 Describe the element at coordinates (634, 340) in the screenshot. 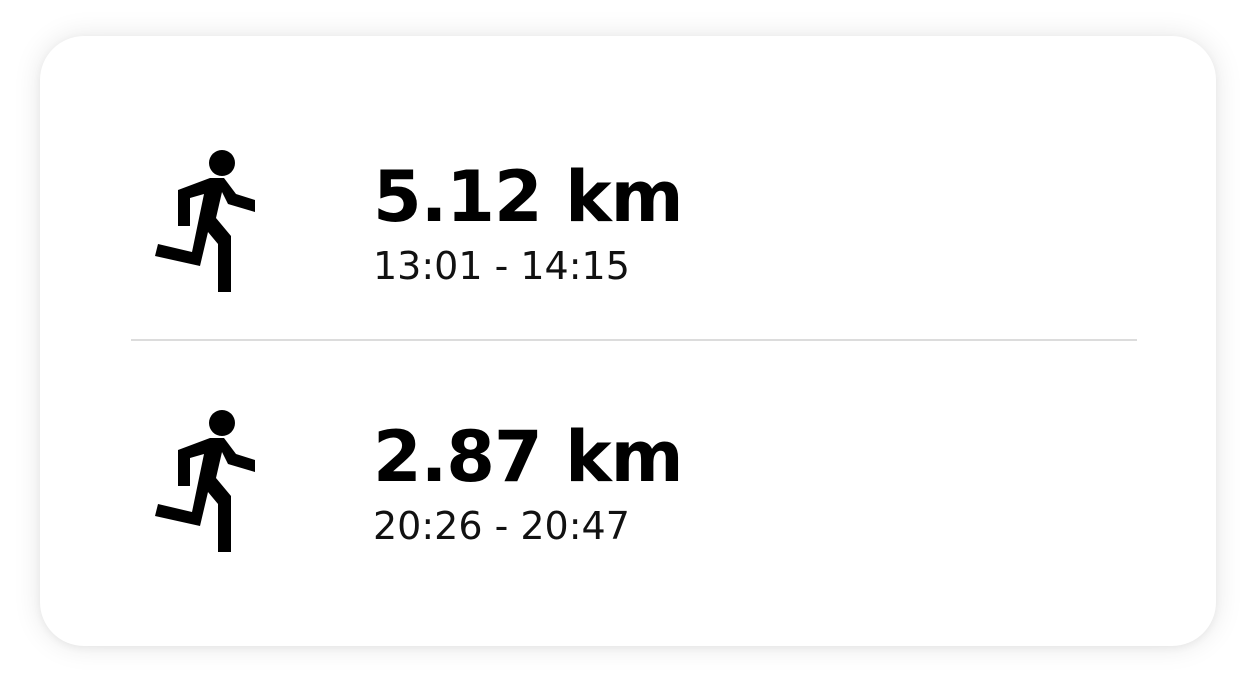

I see `divider` at that location.